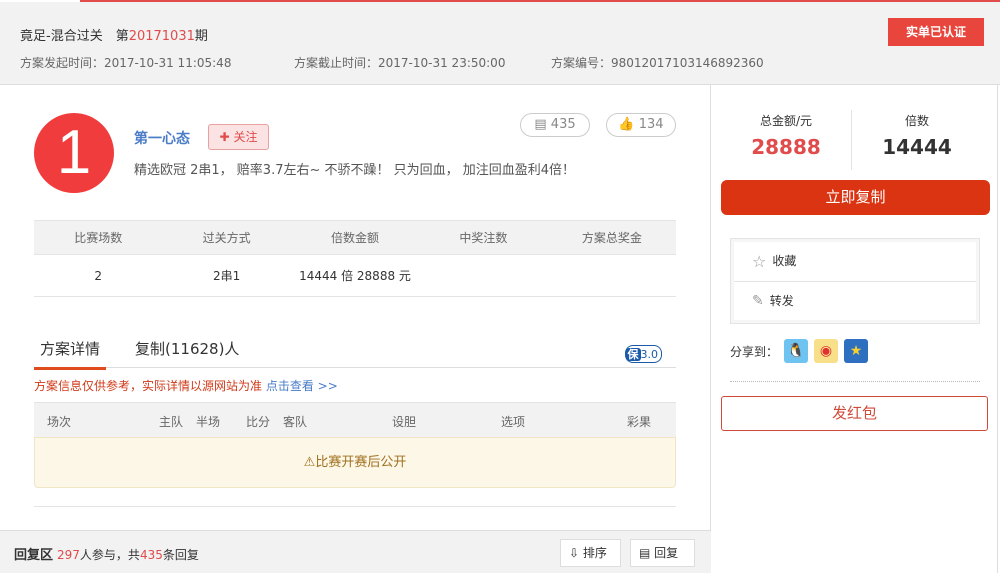  I want to click on star-icon: ☆, so click(759, 261).